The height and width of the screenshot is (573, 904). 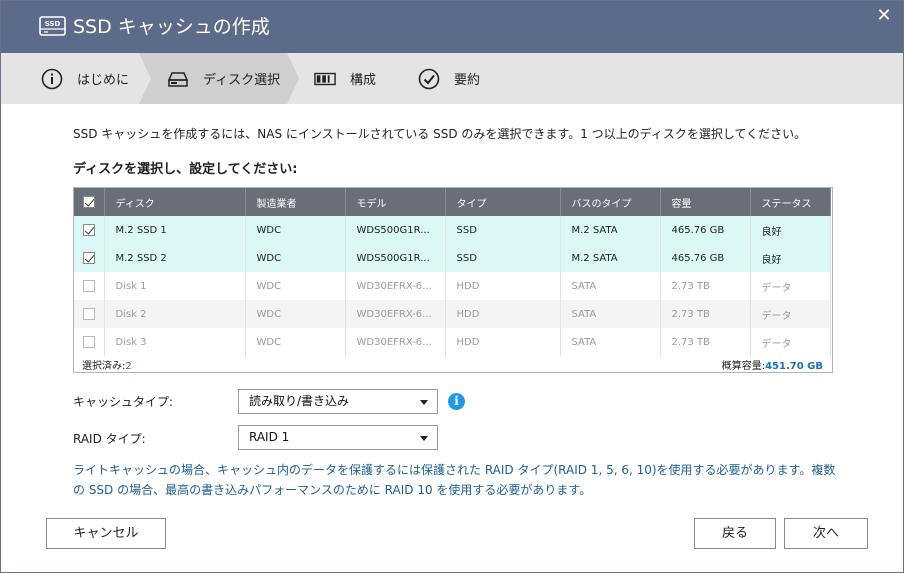 What do you see at coordinates (363, 80) in the screenshot?
I see `step-label: 構成` at bounding box center [363, 80].